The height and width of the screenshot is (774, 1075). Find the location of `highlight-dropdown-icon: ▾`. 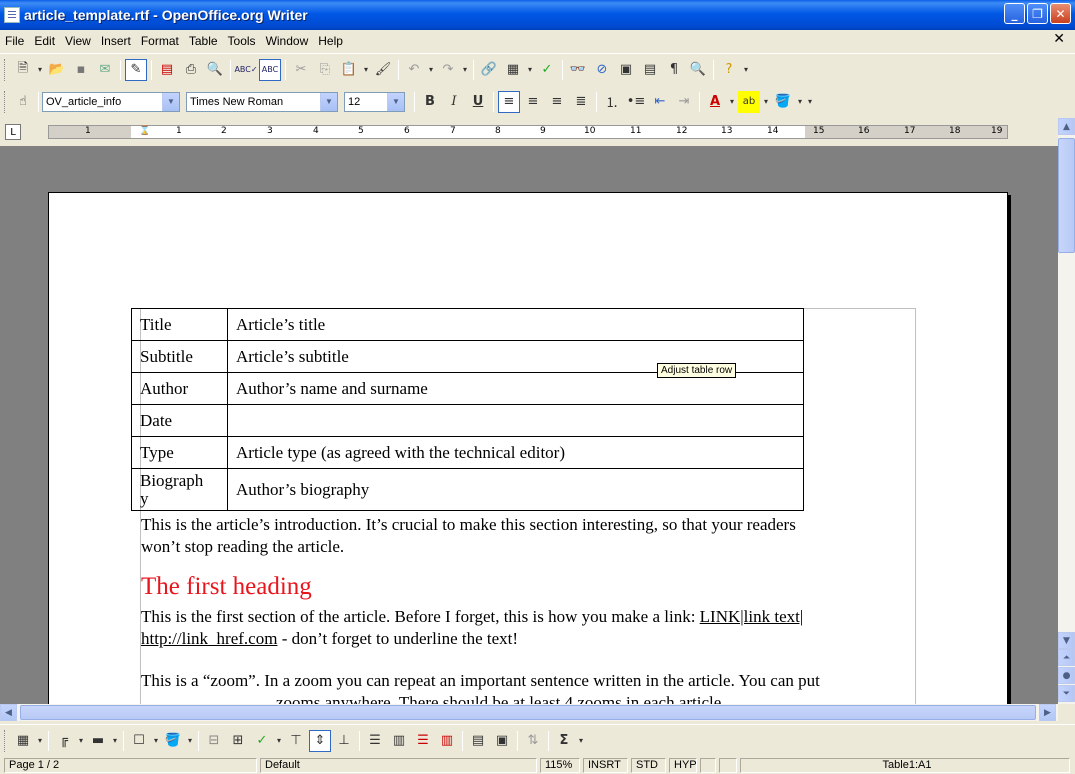

highlight-dropdown-icon: ▾ is located at coordinates (766, 102).